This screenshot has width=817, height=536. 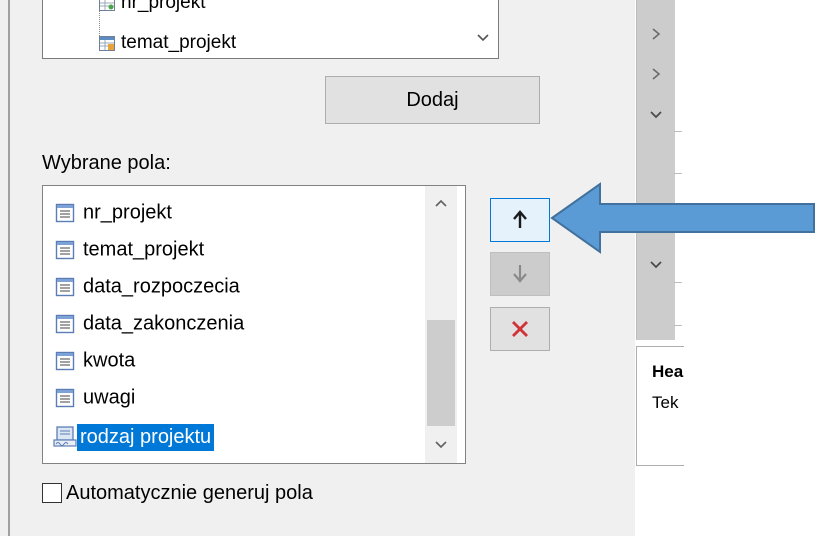 I want to click on list-item: uwagi, so click(x=95, y=397).